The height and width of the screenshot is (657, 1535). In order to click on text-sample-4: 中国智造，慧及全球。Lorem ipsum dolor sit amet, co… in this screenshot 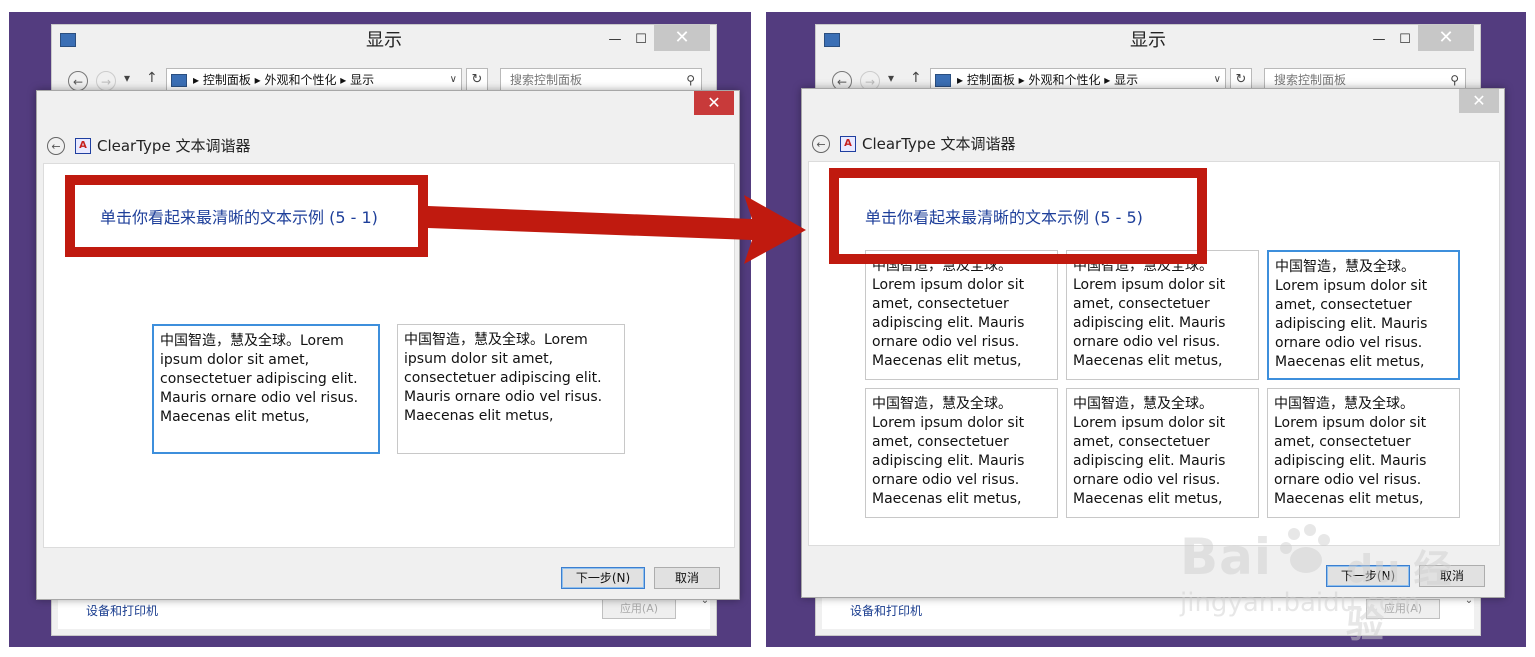, I will do `click(961, 453)`.